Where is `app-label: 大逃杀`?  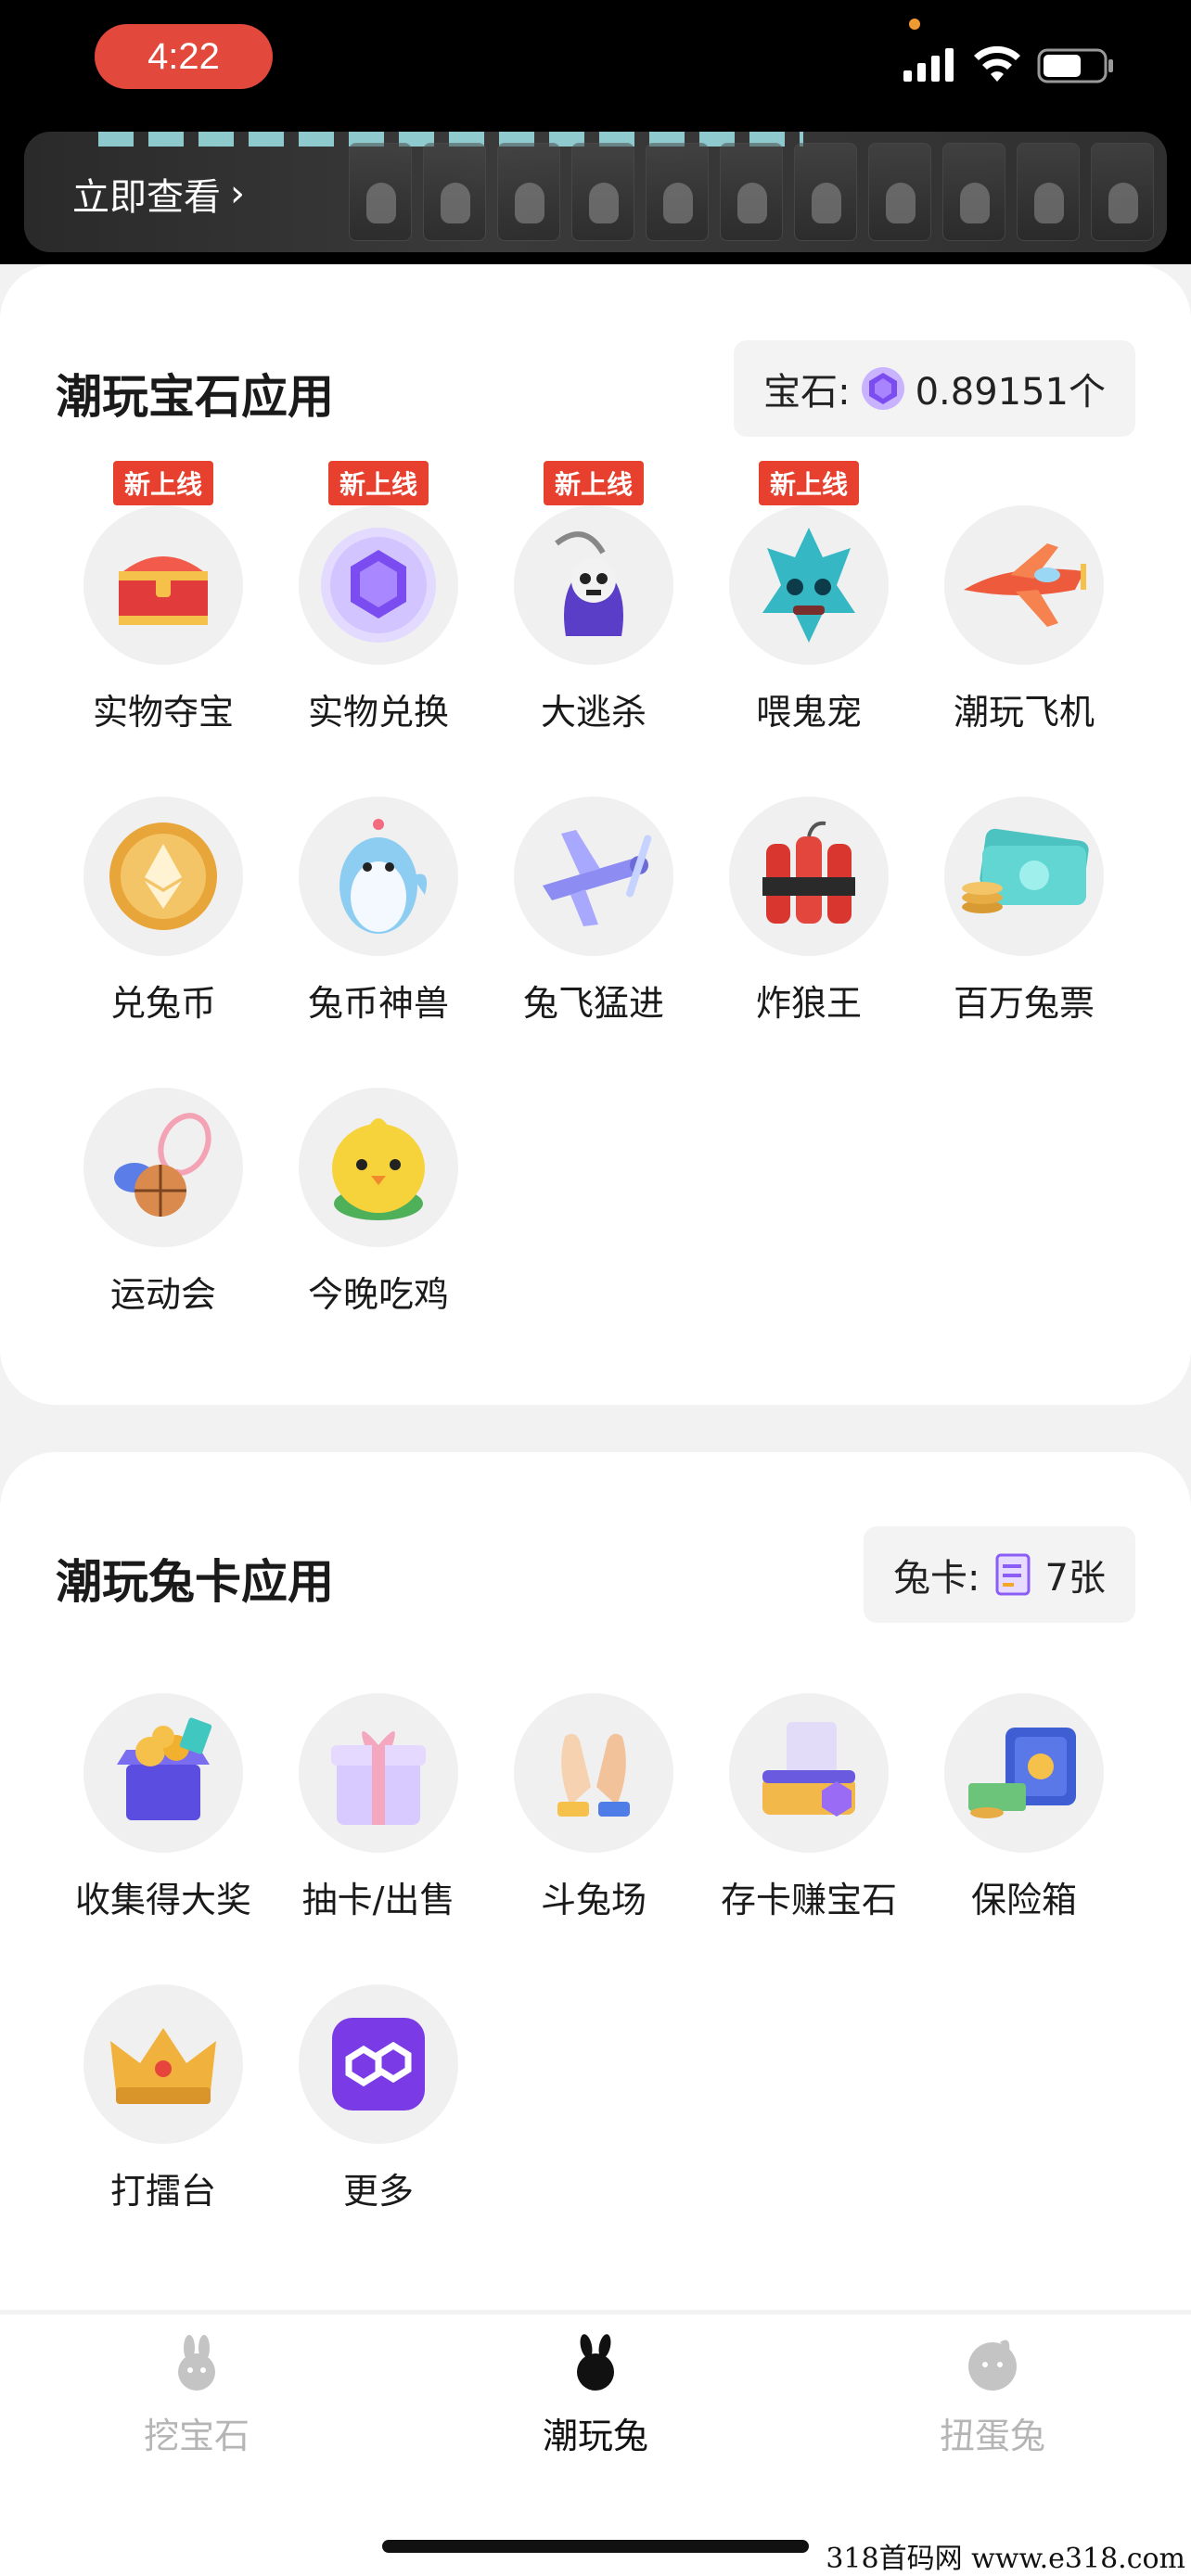 app-label: 大逃杀 is located at coordinates (593, 712).